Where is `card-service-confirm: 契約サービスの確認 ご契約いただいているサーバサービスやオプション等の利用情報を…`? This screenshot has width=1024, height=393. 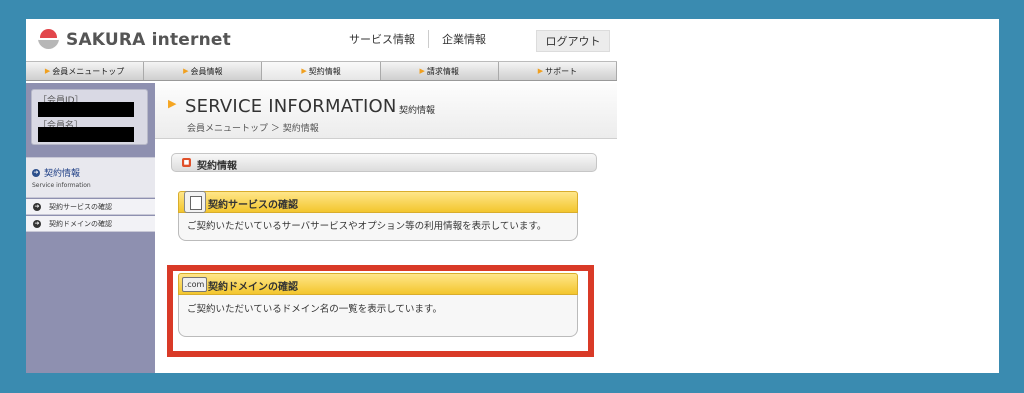
card-service-confirm: 契約サービスの確認 ご契約いただいているサーバサービスやオプション等の利用情報を… is located at coordinates (378, 216).